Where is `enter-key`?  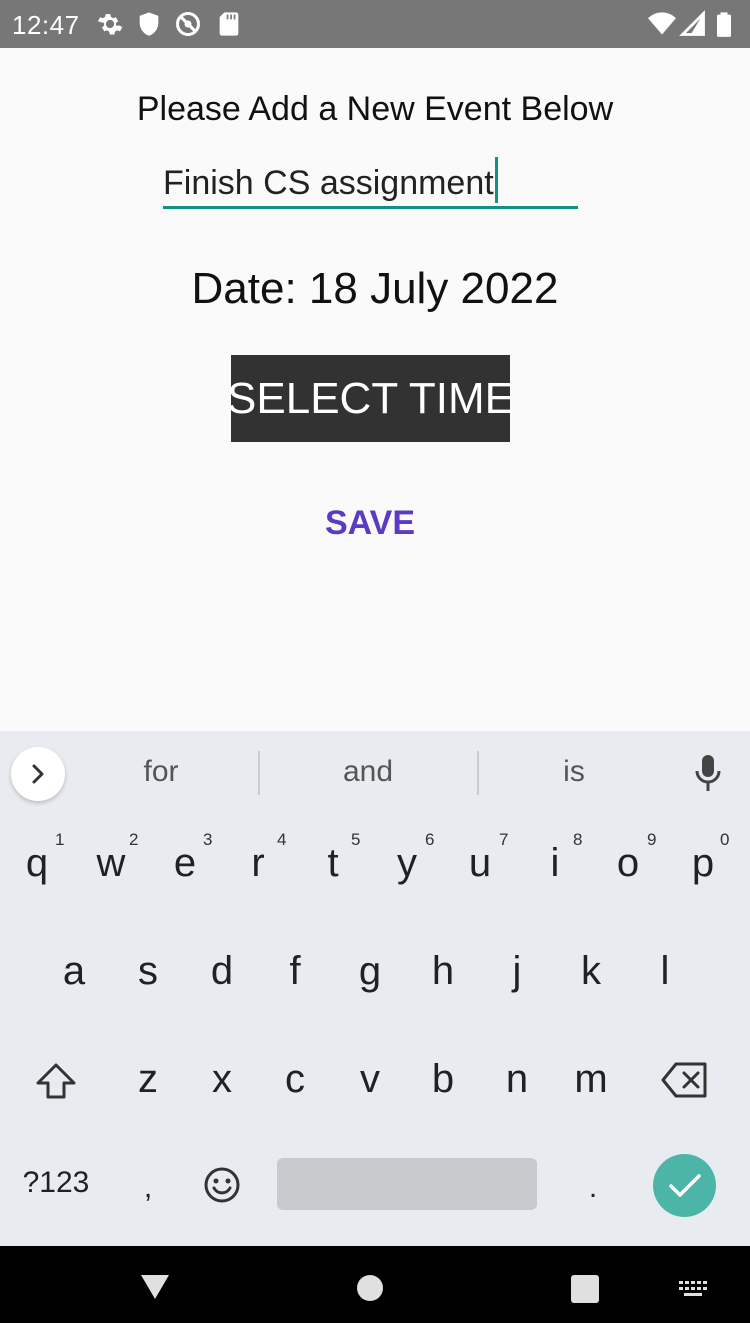
enter-key is located at coordinates (684, 1185).